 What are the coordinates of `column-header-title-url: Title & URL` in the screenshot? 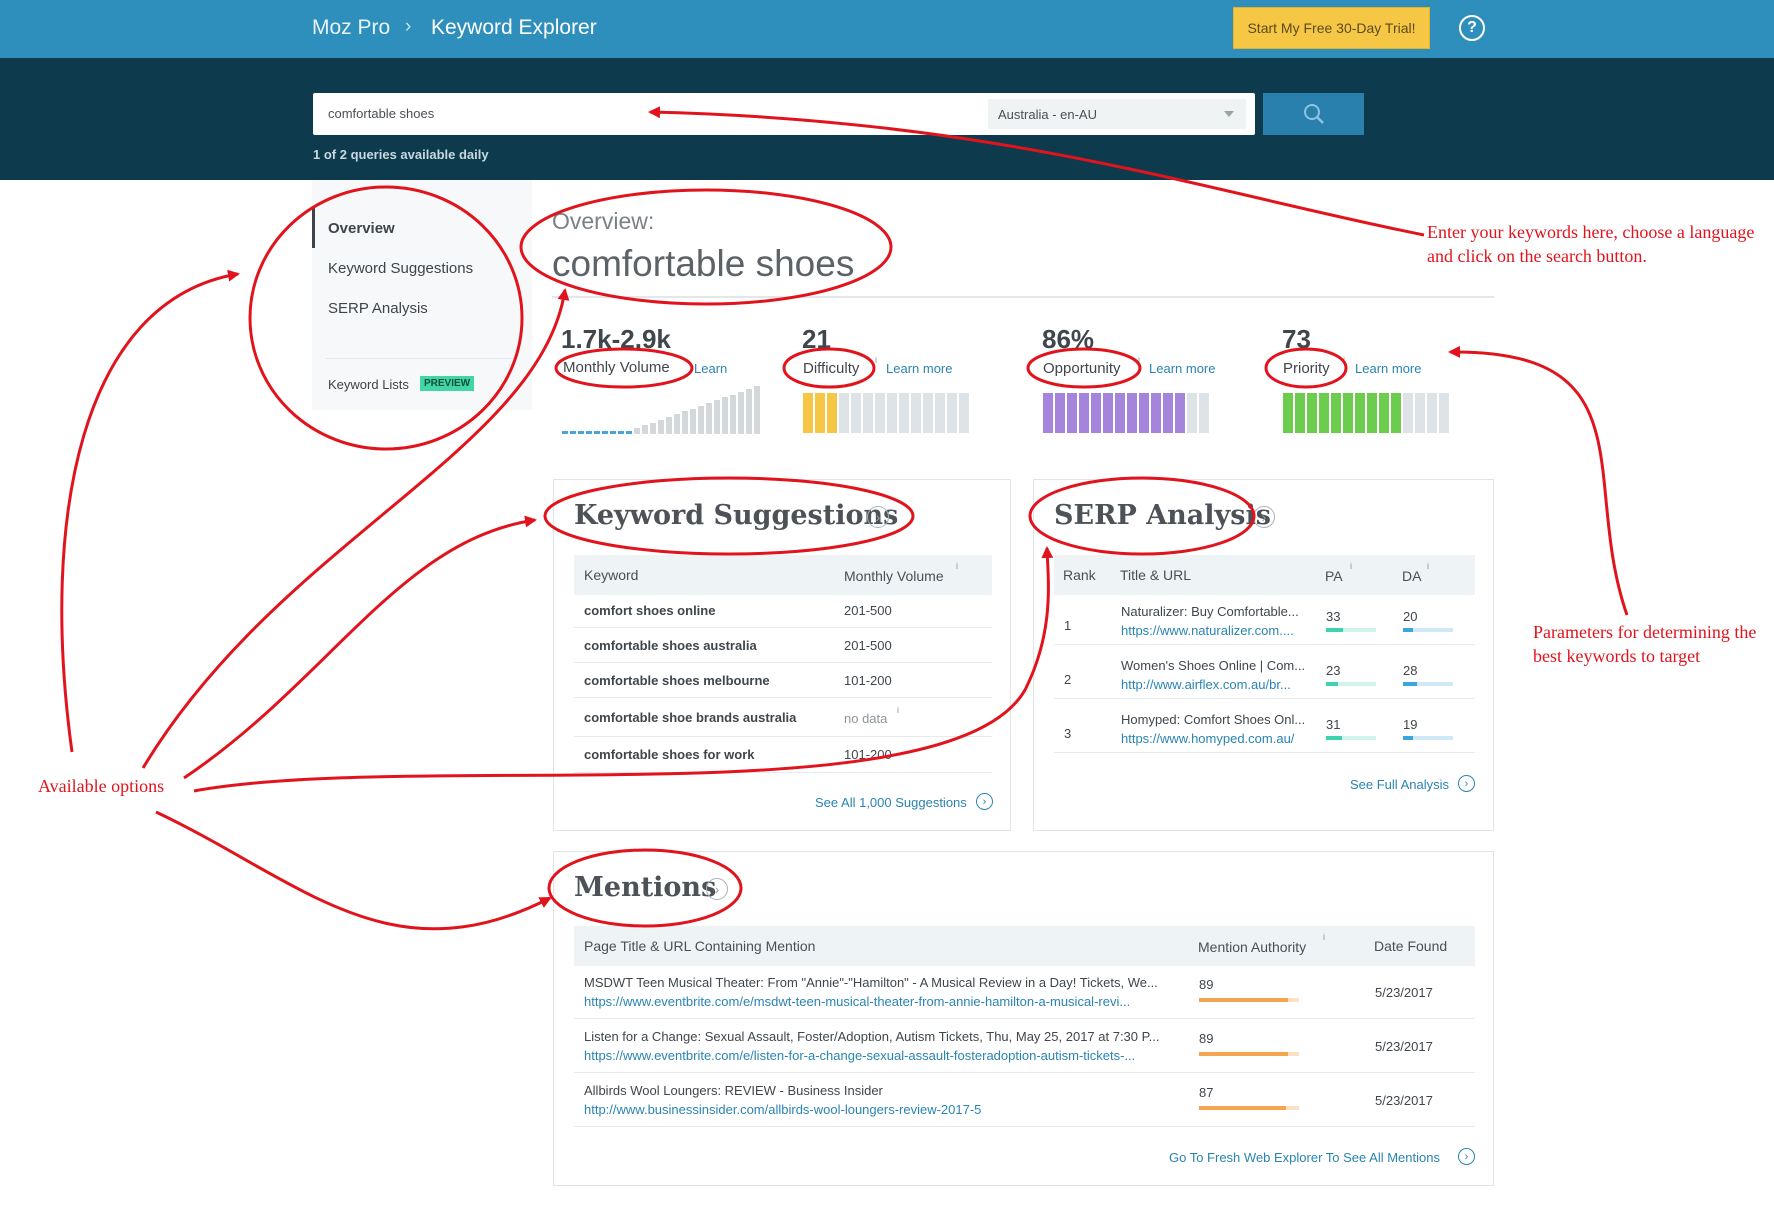 It's located at (1156, 575).